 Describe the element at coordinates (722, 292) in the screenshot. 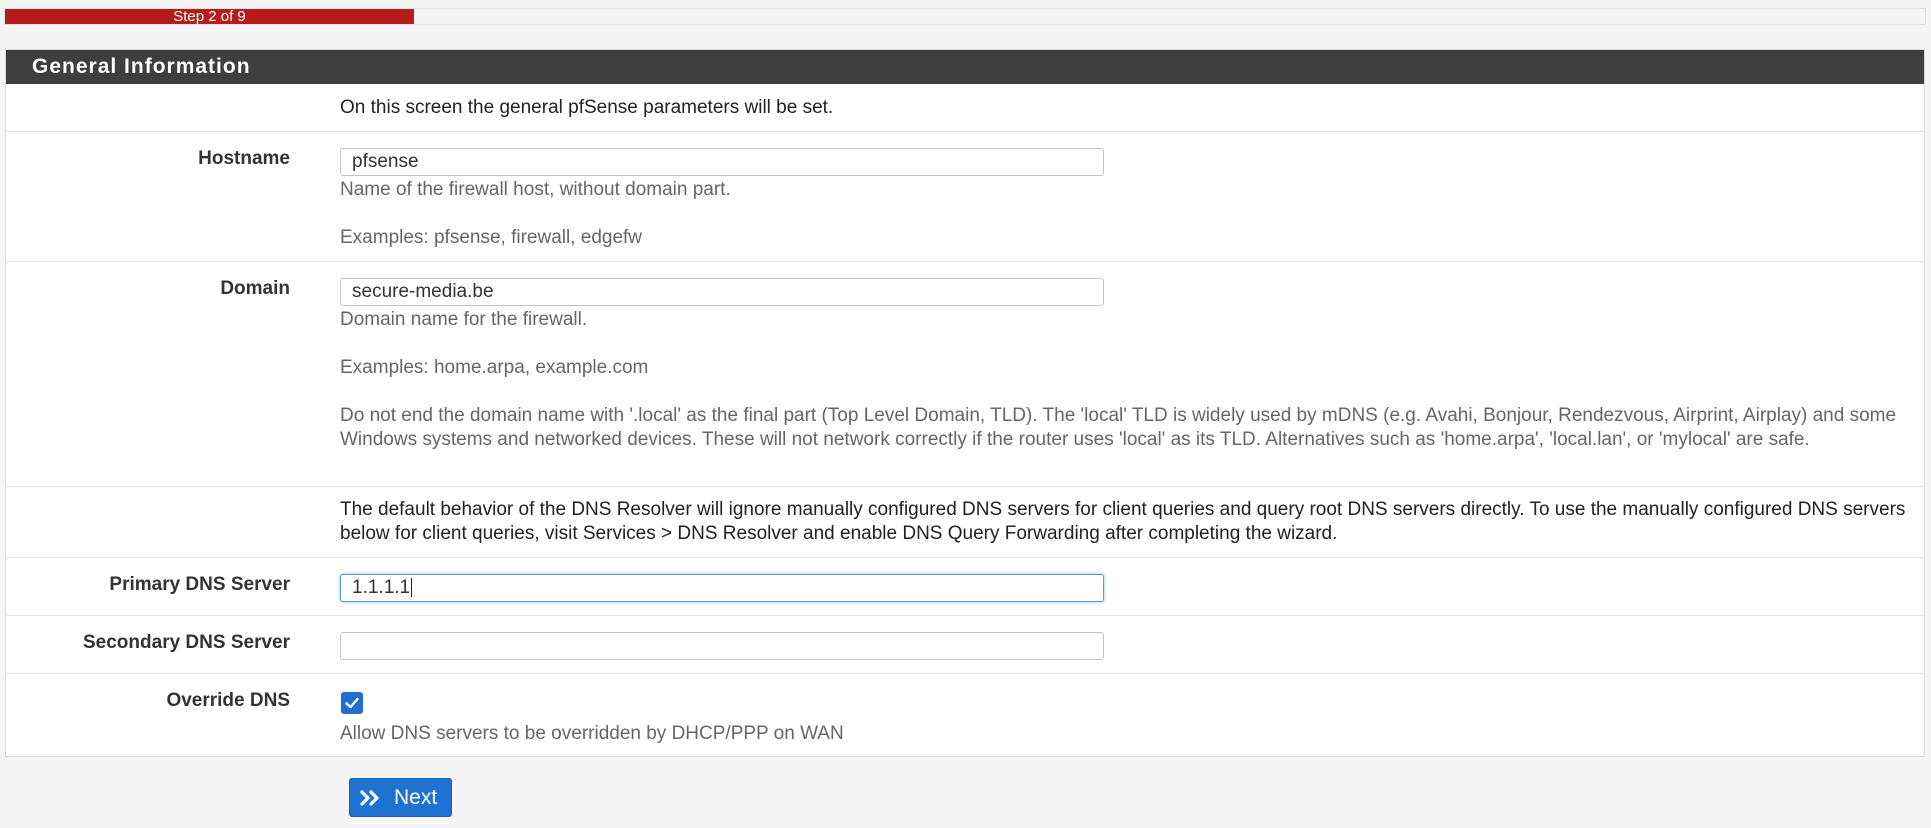

I see `domain-input` at that location.